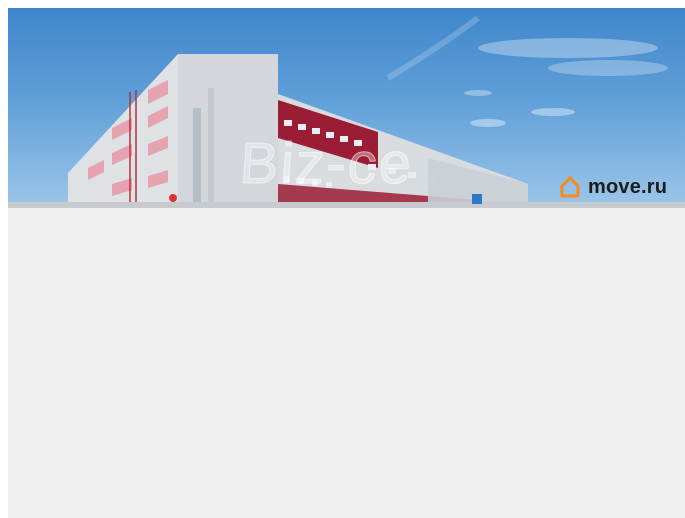  I want to click on house-icon, so click(570, 187).